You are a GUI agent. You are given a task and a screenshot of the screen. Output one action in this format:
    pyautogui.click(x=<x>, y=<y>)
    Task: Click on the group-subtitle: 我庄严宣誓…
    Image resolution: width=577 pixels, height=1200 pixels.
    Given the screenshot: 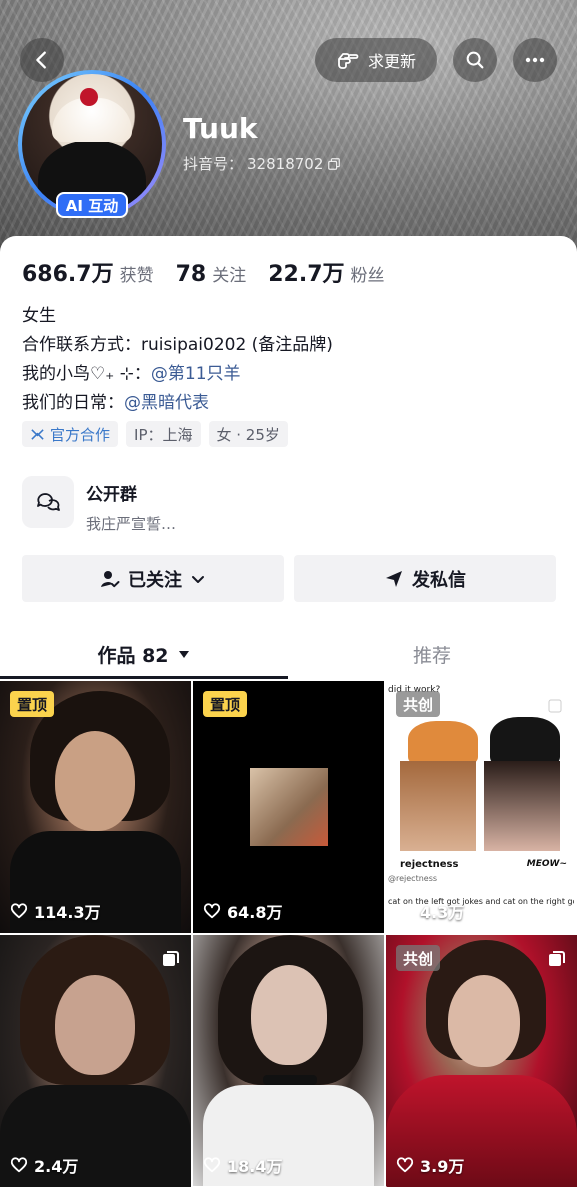 What is the action you would take?
    pyautogui.click(x=131, y=524)
    